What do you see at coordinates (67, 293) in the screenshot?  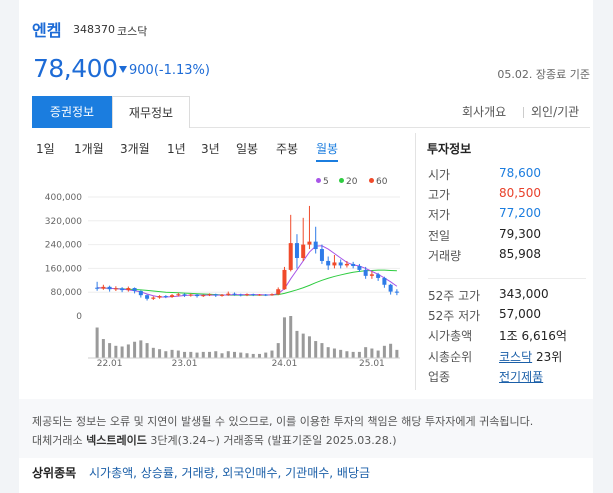 I see `y-tick-label: 80,000` at bounding box center [67, 293].